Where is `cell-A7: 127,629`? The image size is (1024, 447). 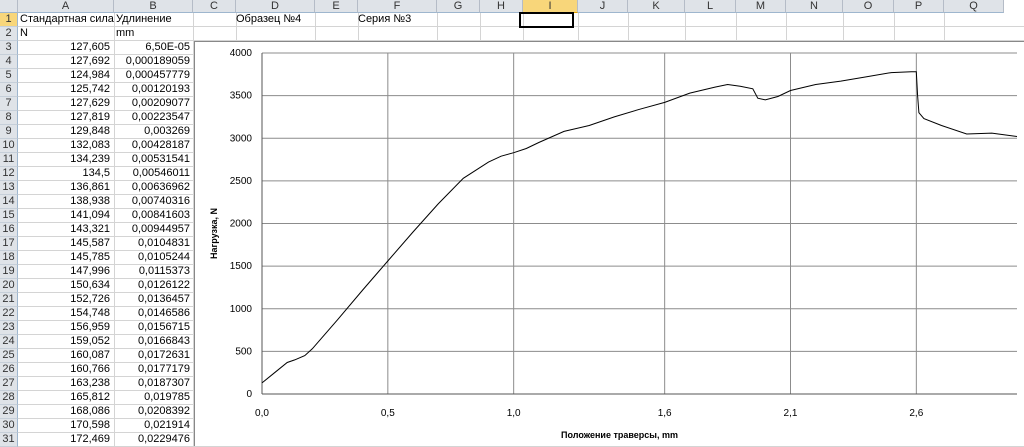 cell-A7: 127,629 is located at coordinates (64, 103).